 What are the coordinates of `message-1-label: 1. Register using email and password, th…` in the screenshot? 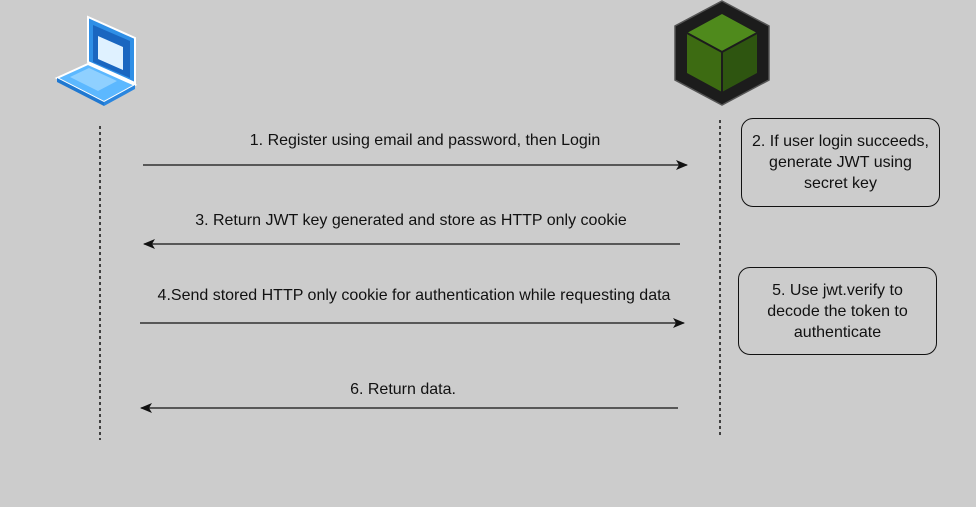 It's located at (425, 140).